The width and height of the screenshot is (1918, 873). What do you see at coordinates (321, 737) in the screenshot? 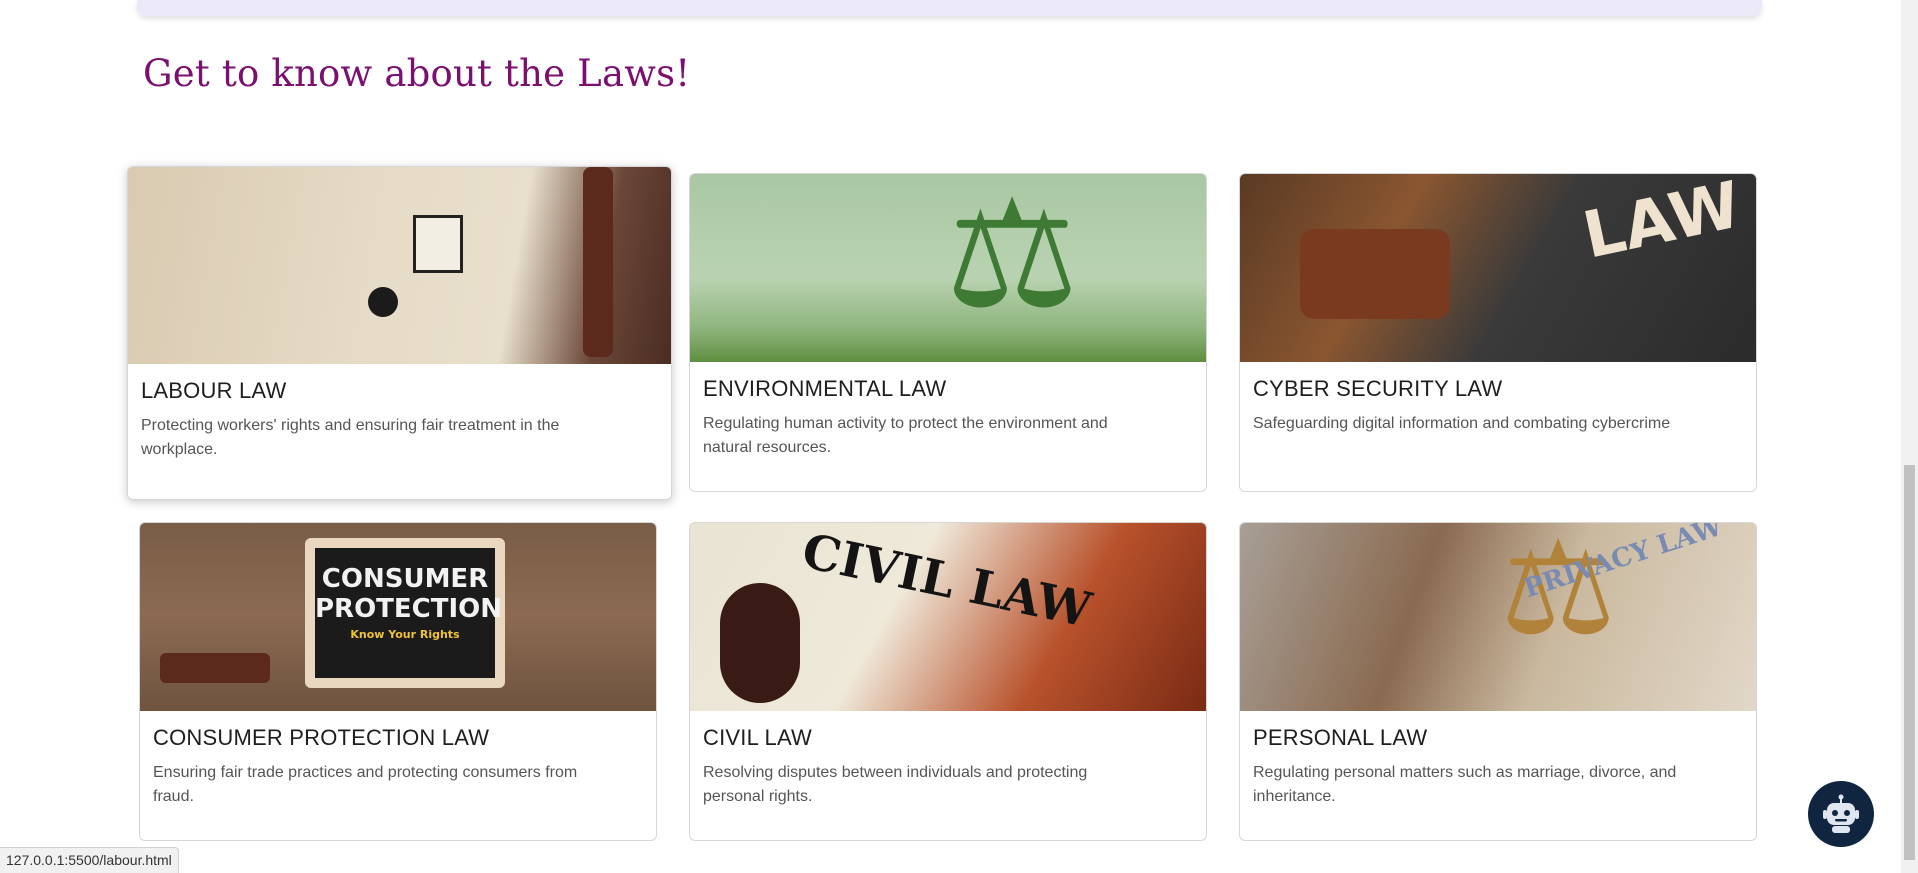
I see `card-title: CONSUMER PROTECTION LAW` at bounding box center [321, 737].